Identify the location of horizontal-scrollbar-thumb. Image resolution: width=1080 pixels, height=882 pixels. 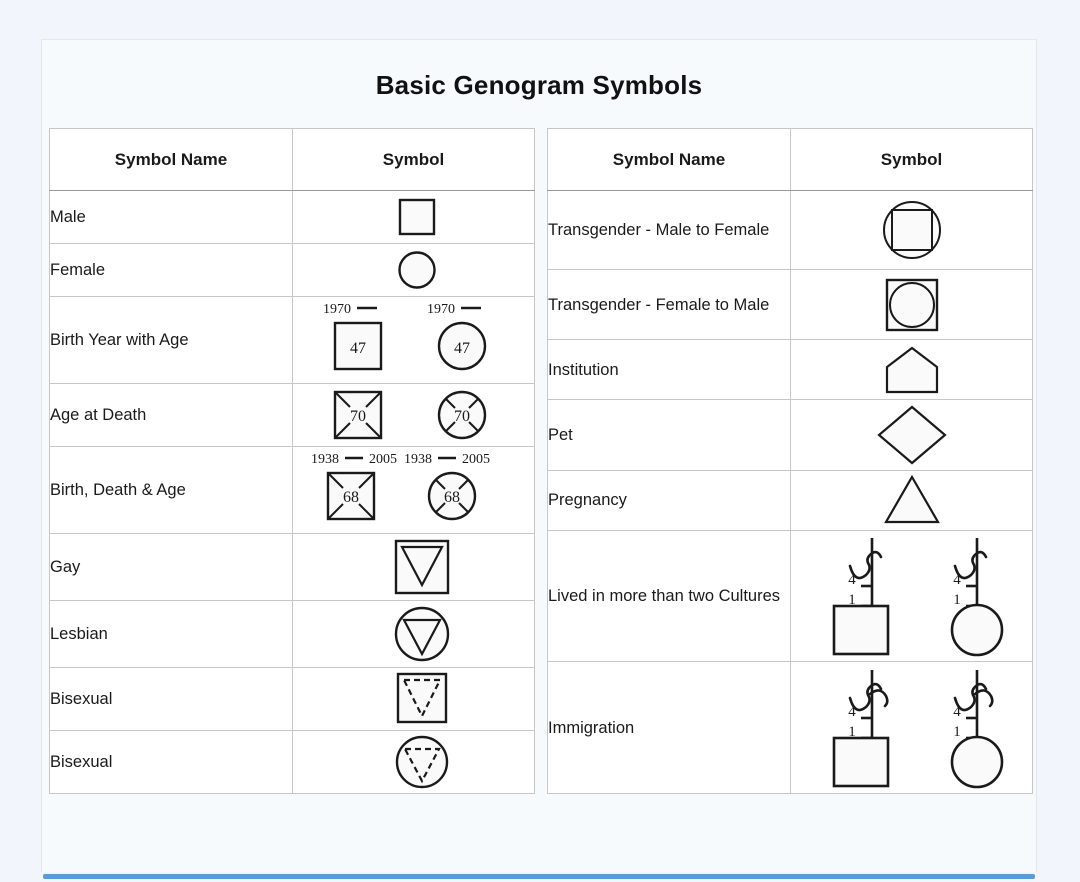
(539, 876).